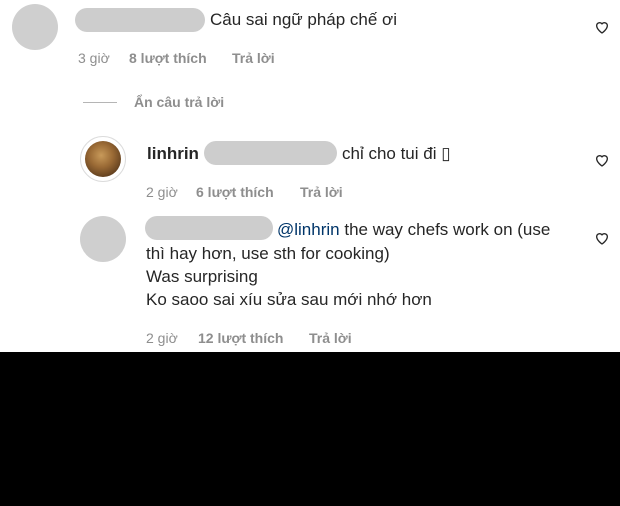 This screenshot has height=506, width=620. Describe the element at coordinates (173, 154) in the screenshot. I see `reply-username: linhrin` at that location.